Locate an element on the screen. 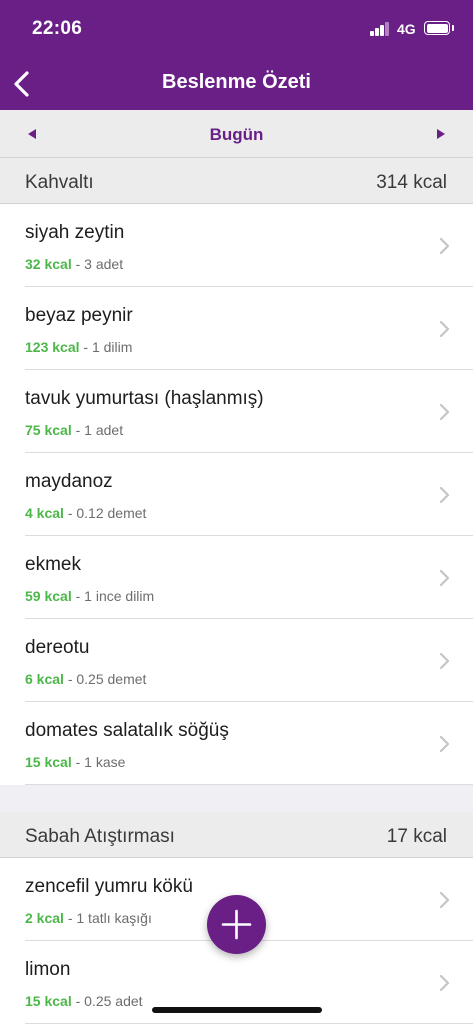 The height and width of the screenshot is (1024, 473). date-label: Bugün is located at coordinates (236, 135).